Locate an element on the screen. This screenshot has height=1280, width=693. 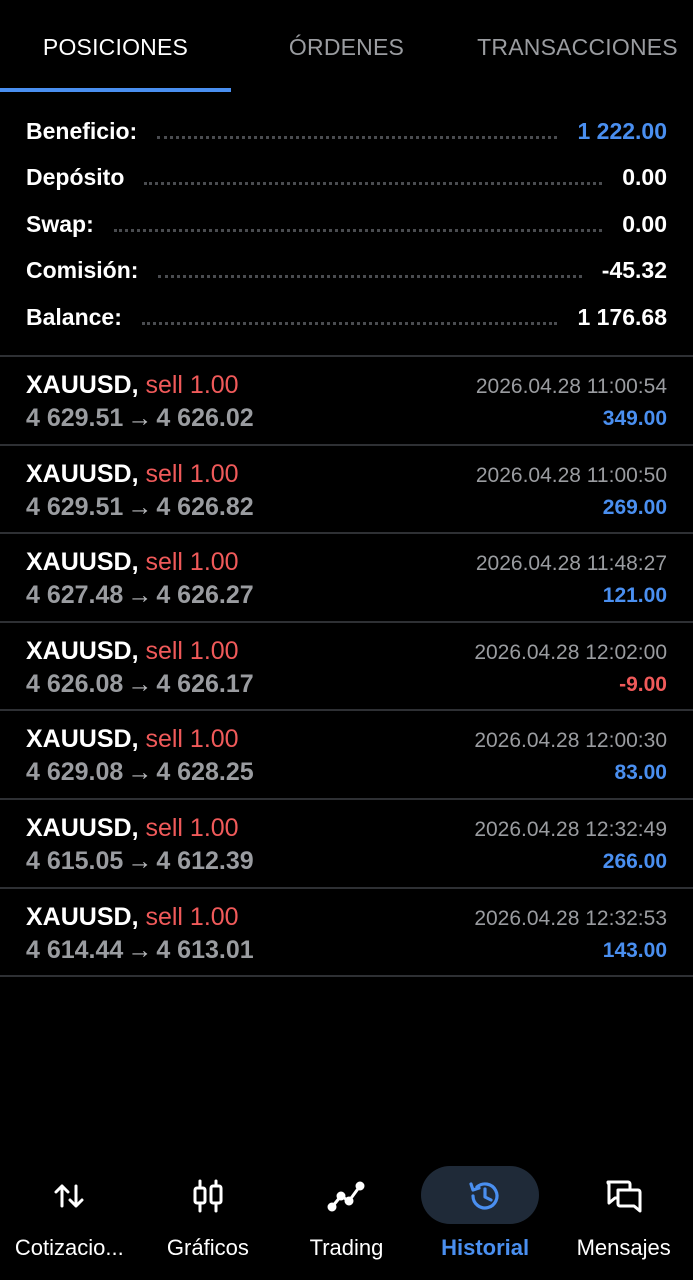
tab-positions: POSICIONES is located at coordinates (115, 47).